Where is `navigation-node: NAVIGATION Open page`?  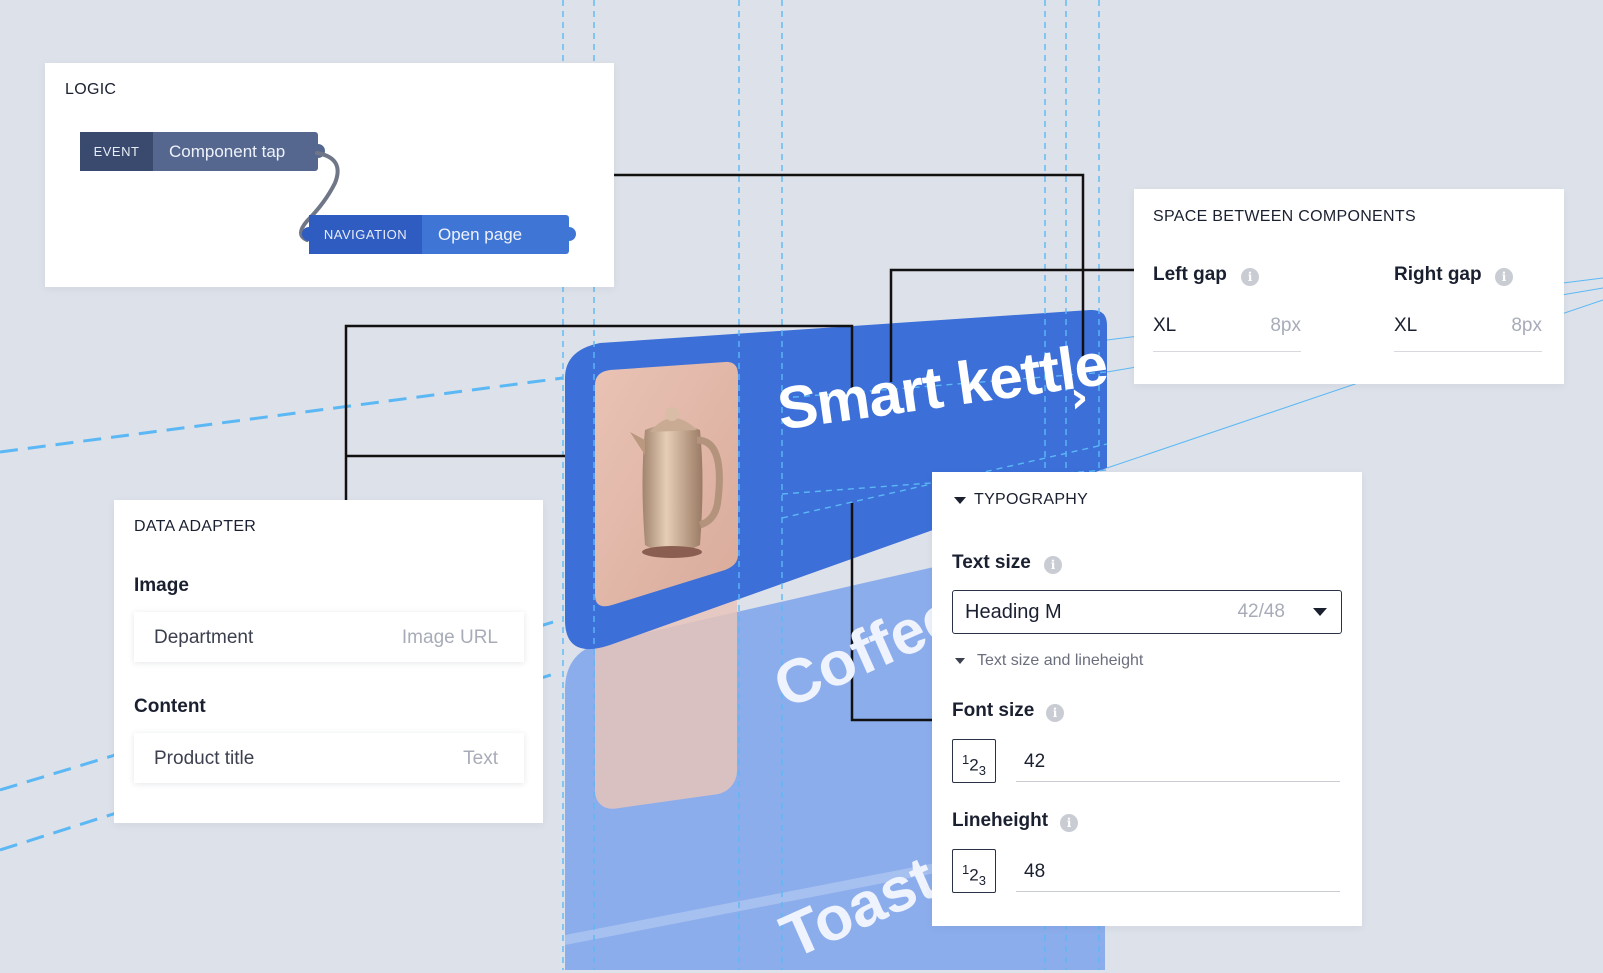 navigation-node: NAVIGATION Open page is located at coordinates (439, 234).